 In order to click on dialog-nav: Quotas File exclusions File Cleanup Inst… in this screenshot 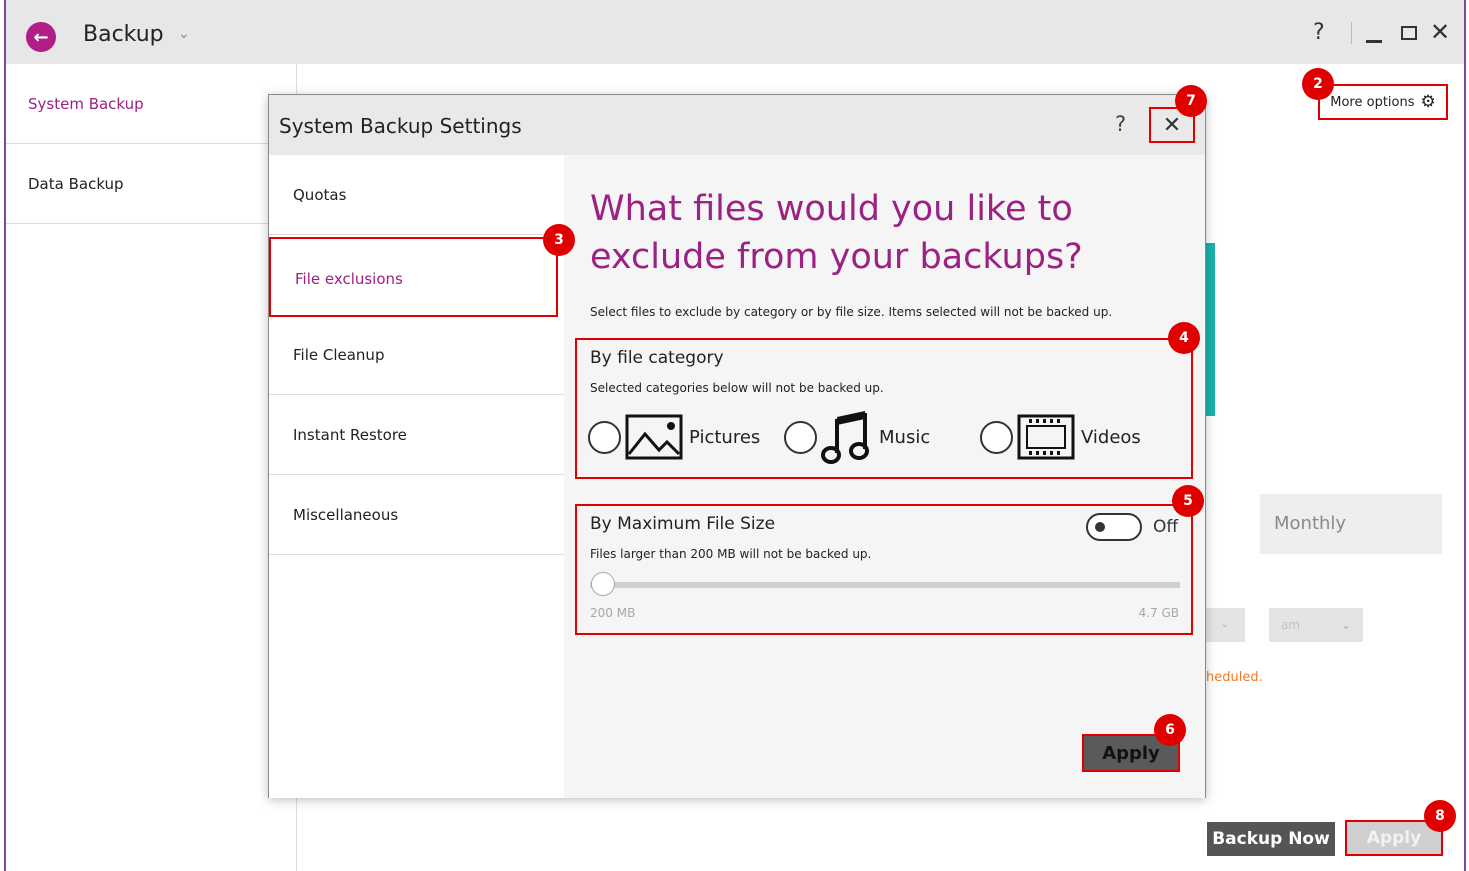, I will do `click(416, 476)`.